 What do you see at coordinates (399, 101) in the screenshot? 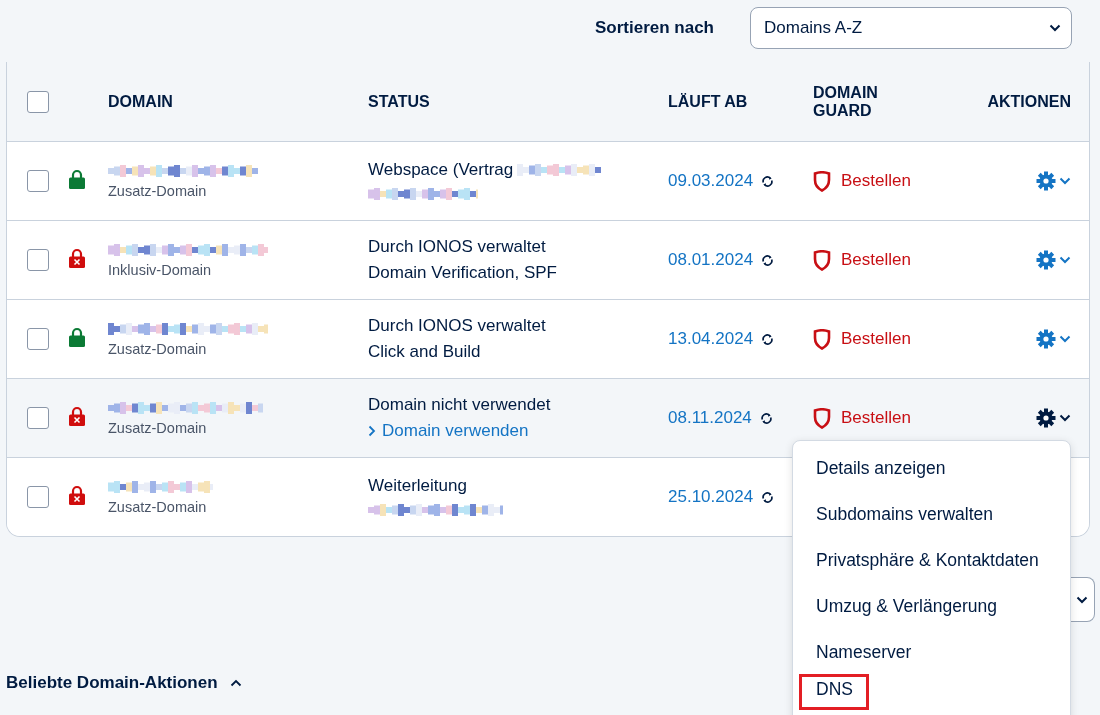
I see `column-header: STATUS` at bounding box center [399, 101].